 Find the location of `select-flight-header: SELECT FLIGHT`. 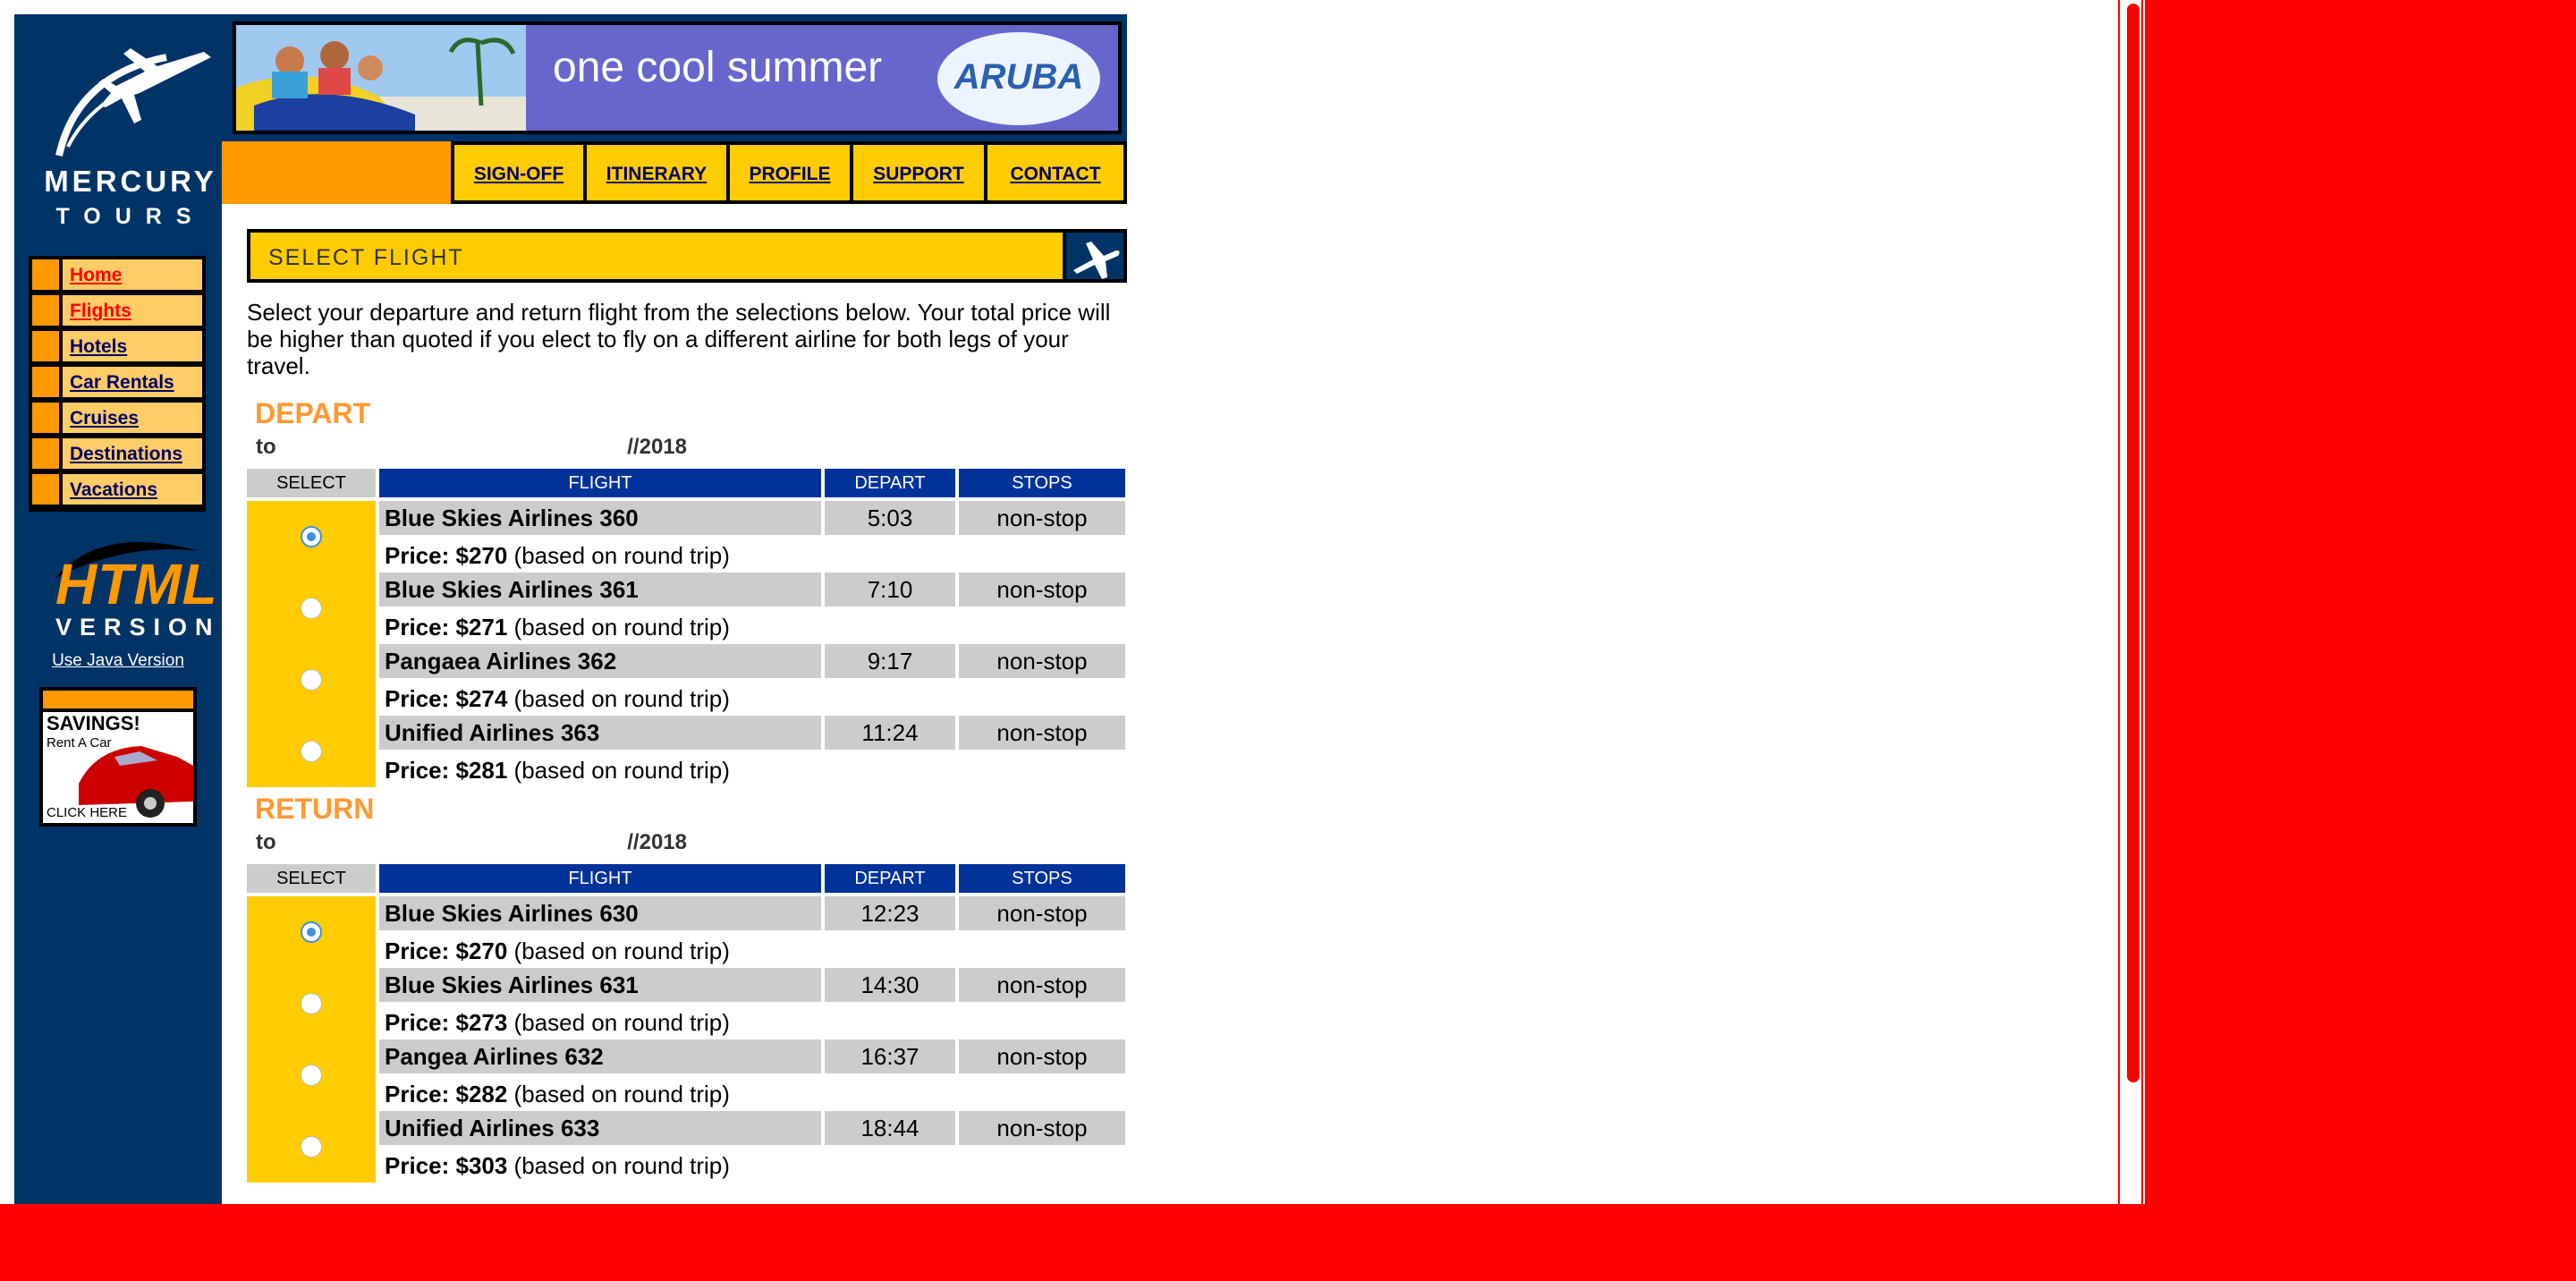

select-flight-header: SELECT FLIGHT is located at coordinates (687, 256).